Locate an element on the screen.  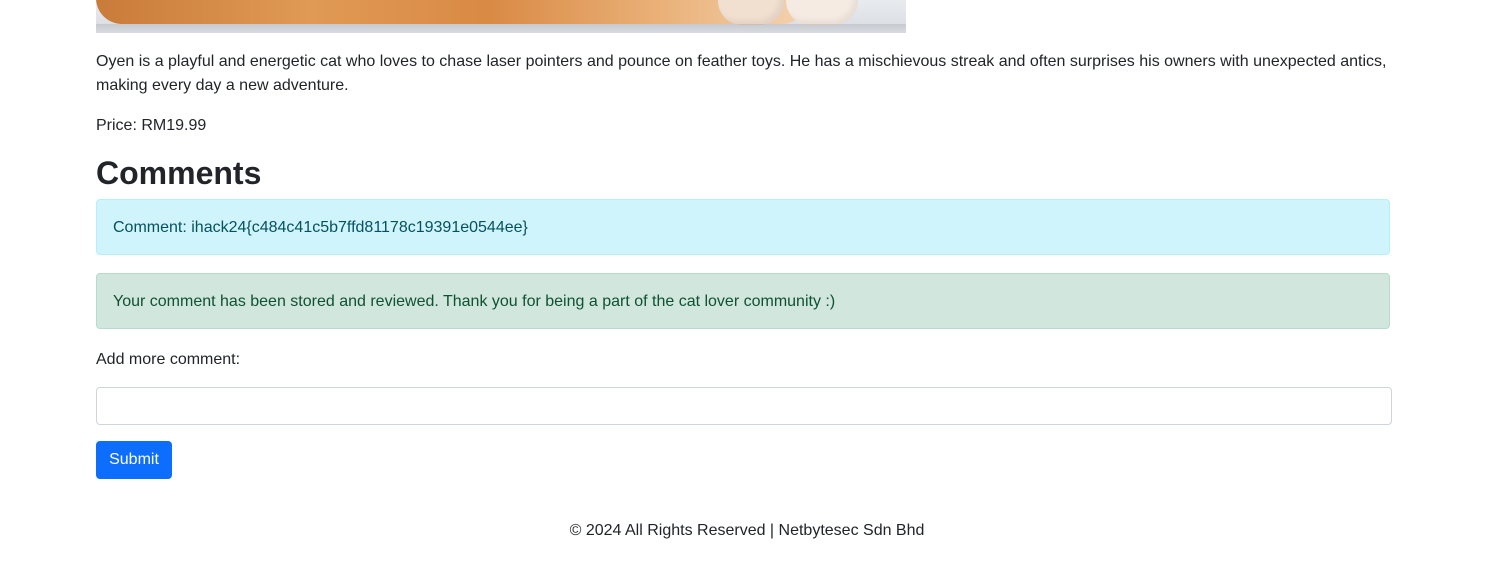
comments-heading: Comments is located at coordinates (179, 173).